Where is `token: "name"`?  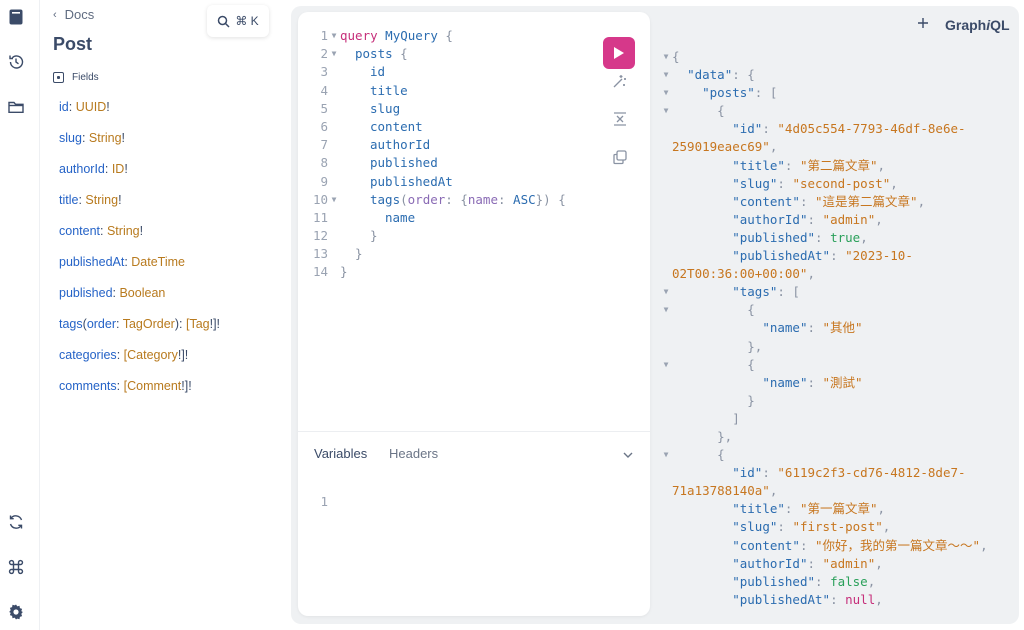 token: "name" is located at coordinates (785, 328).